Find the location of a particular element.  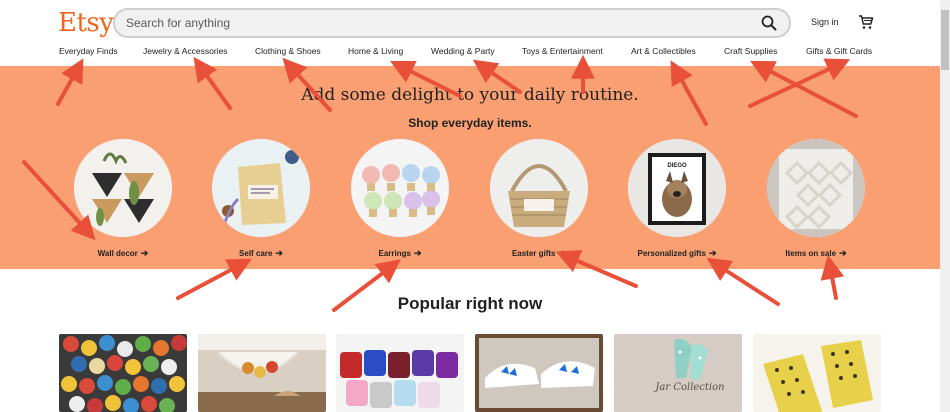

product-card-nail-collection: Jar Collection is located at coordinates (678, 373).